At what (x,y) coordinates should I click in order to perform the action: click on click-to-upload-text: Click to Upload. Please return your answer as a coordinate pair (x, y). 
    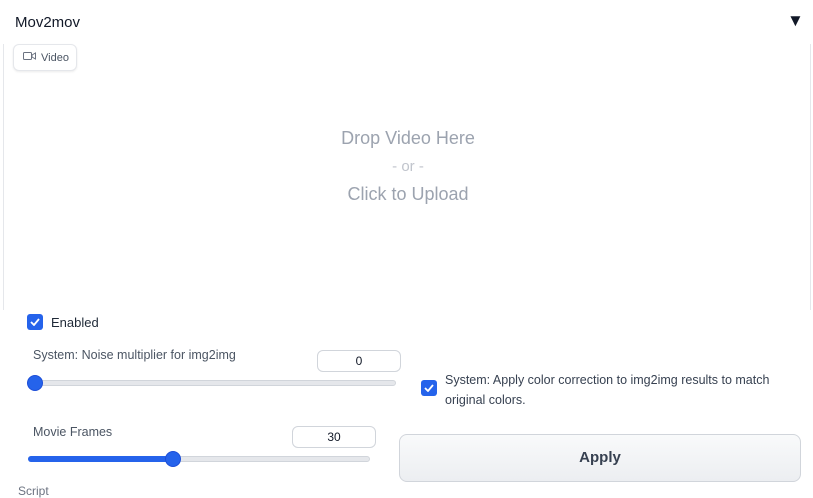
    Looking at the image, I should click on (408, 194).